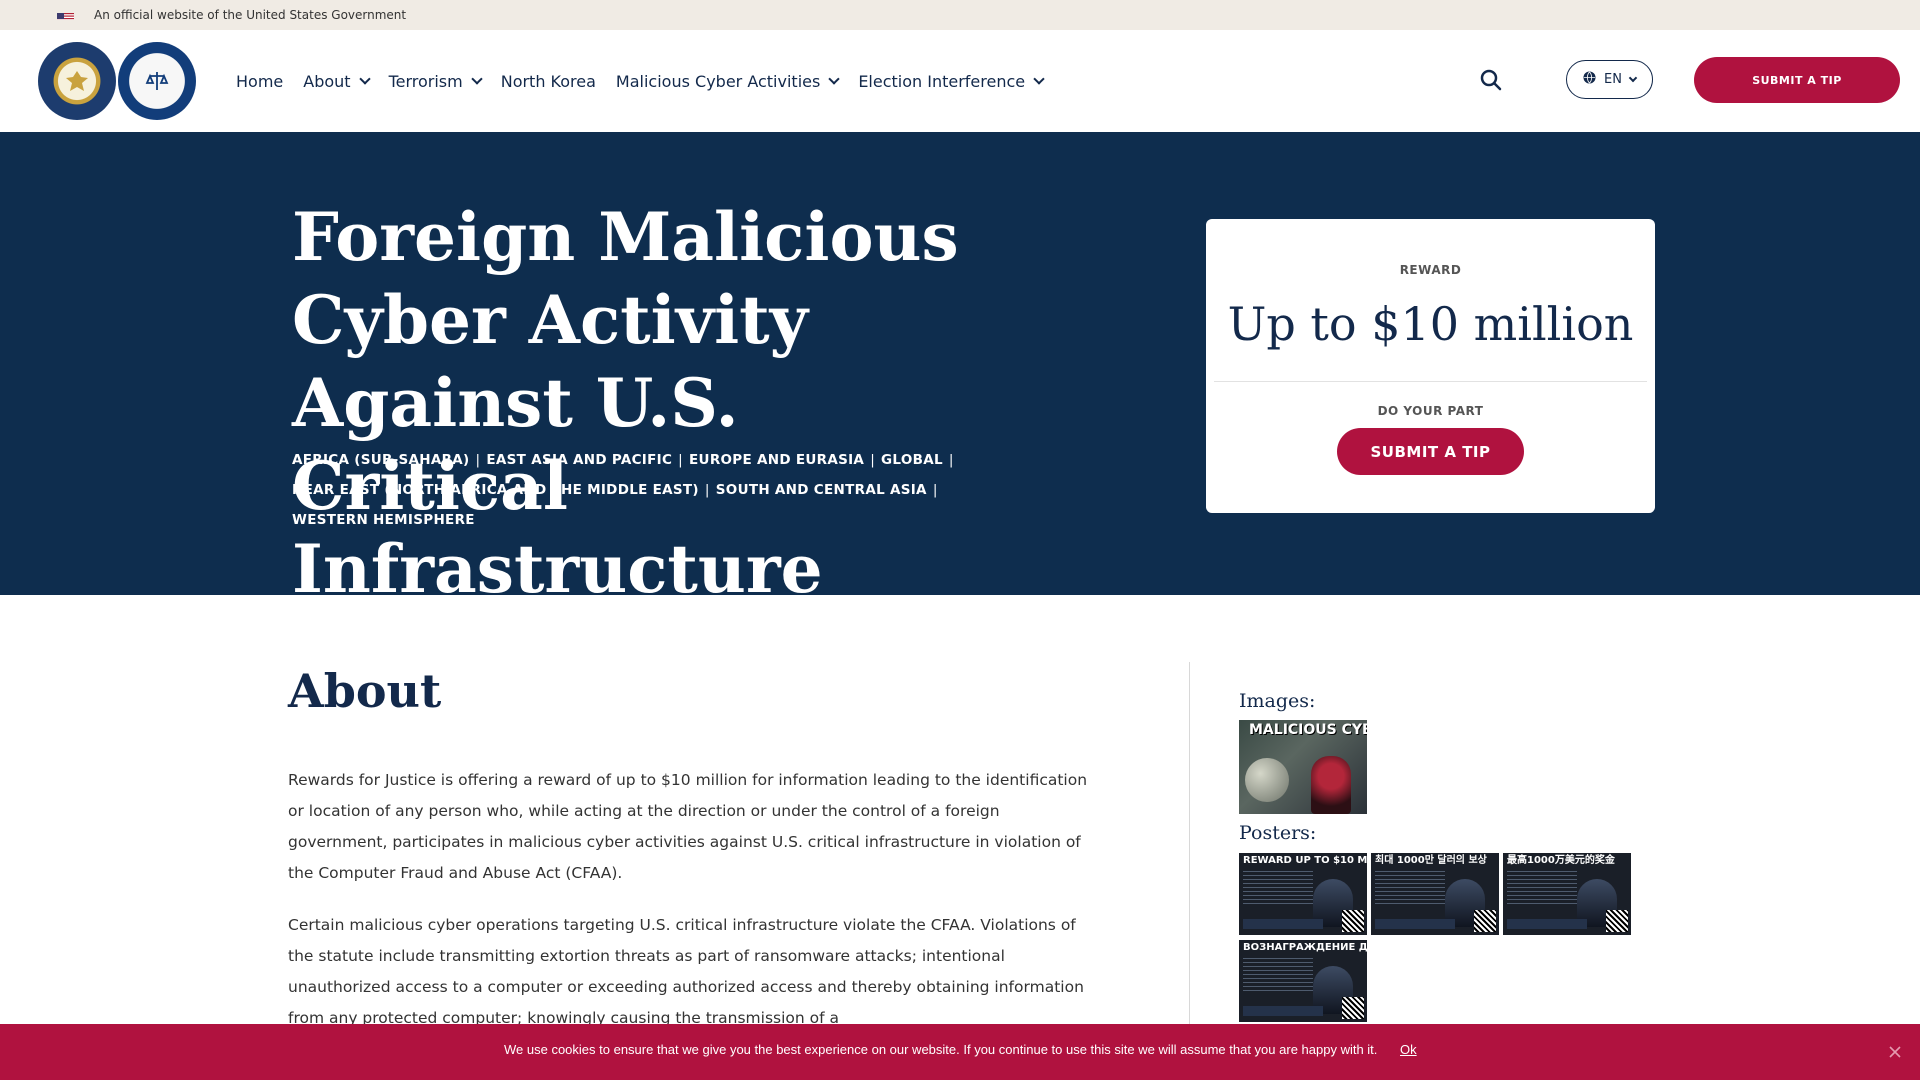  I want to click on poster-title: 최대 1000만 달러의 보상, so click(1431, 860).